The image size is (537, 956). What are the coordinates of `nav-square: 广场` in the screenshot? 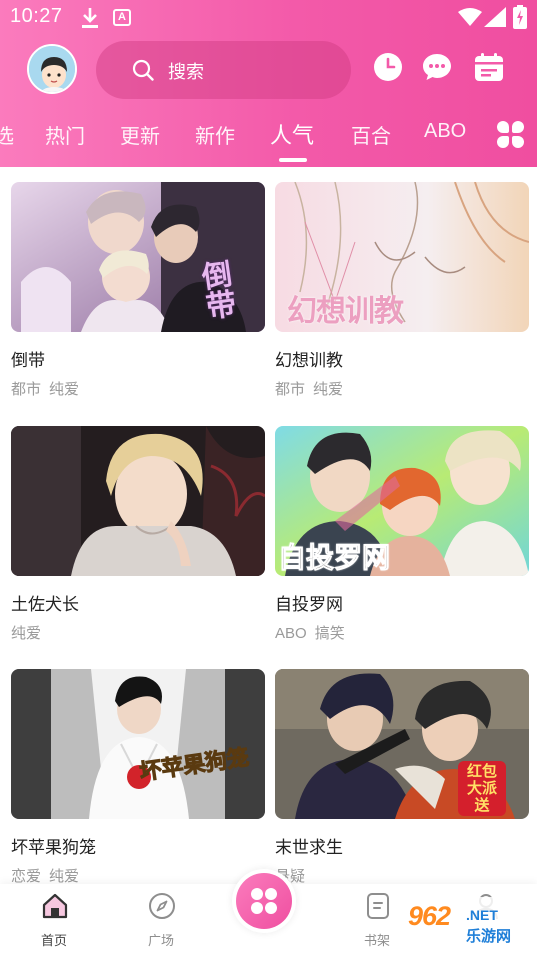 It's located at (161, 920).